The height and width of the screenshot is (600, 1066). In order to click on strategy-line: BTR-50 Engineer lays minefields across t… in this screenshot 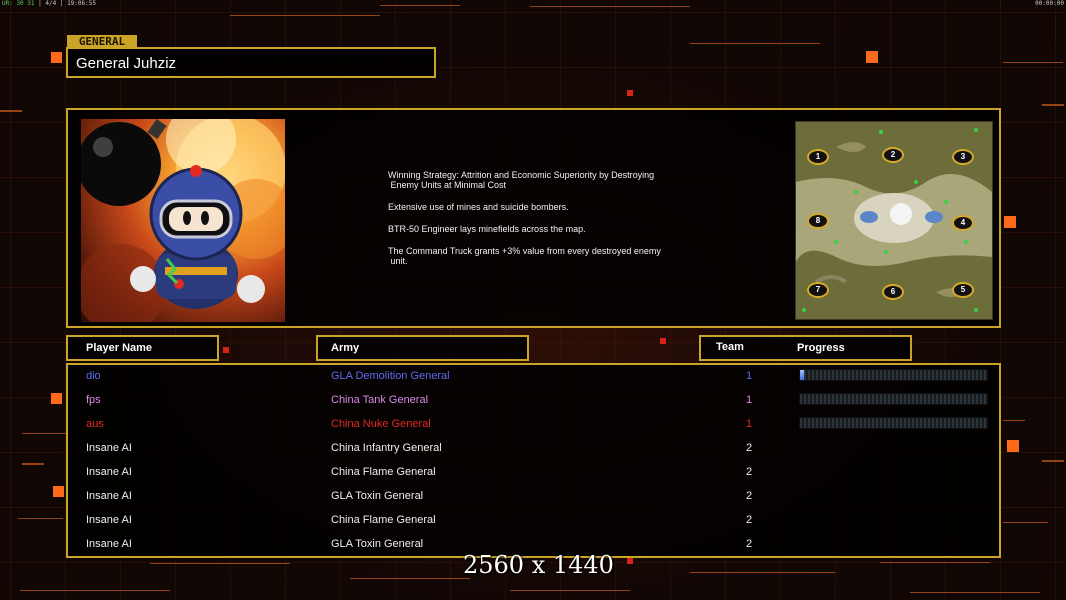, I will do `click(487, 229)`.